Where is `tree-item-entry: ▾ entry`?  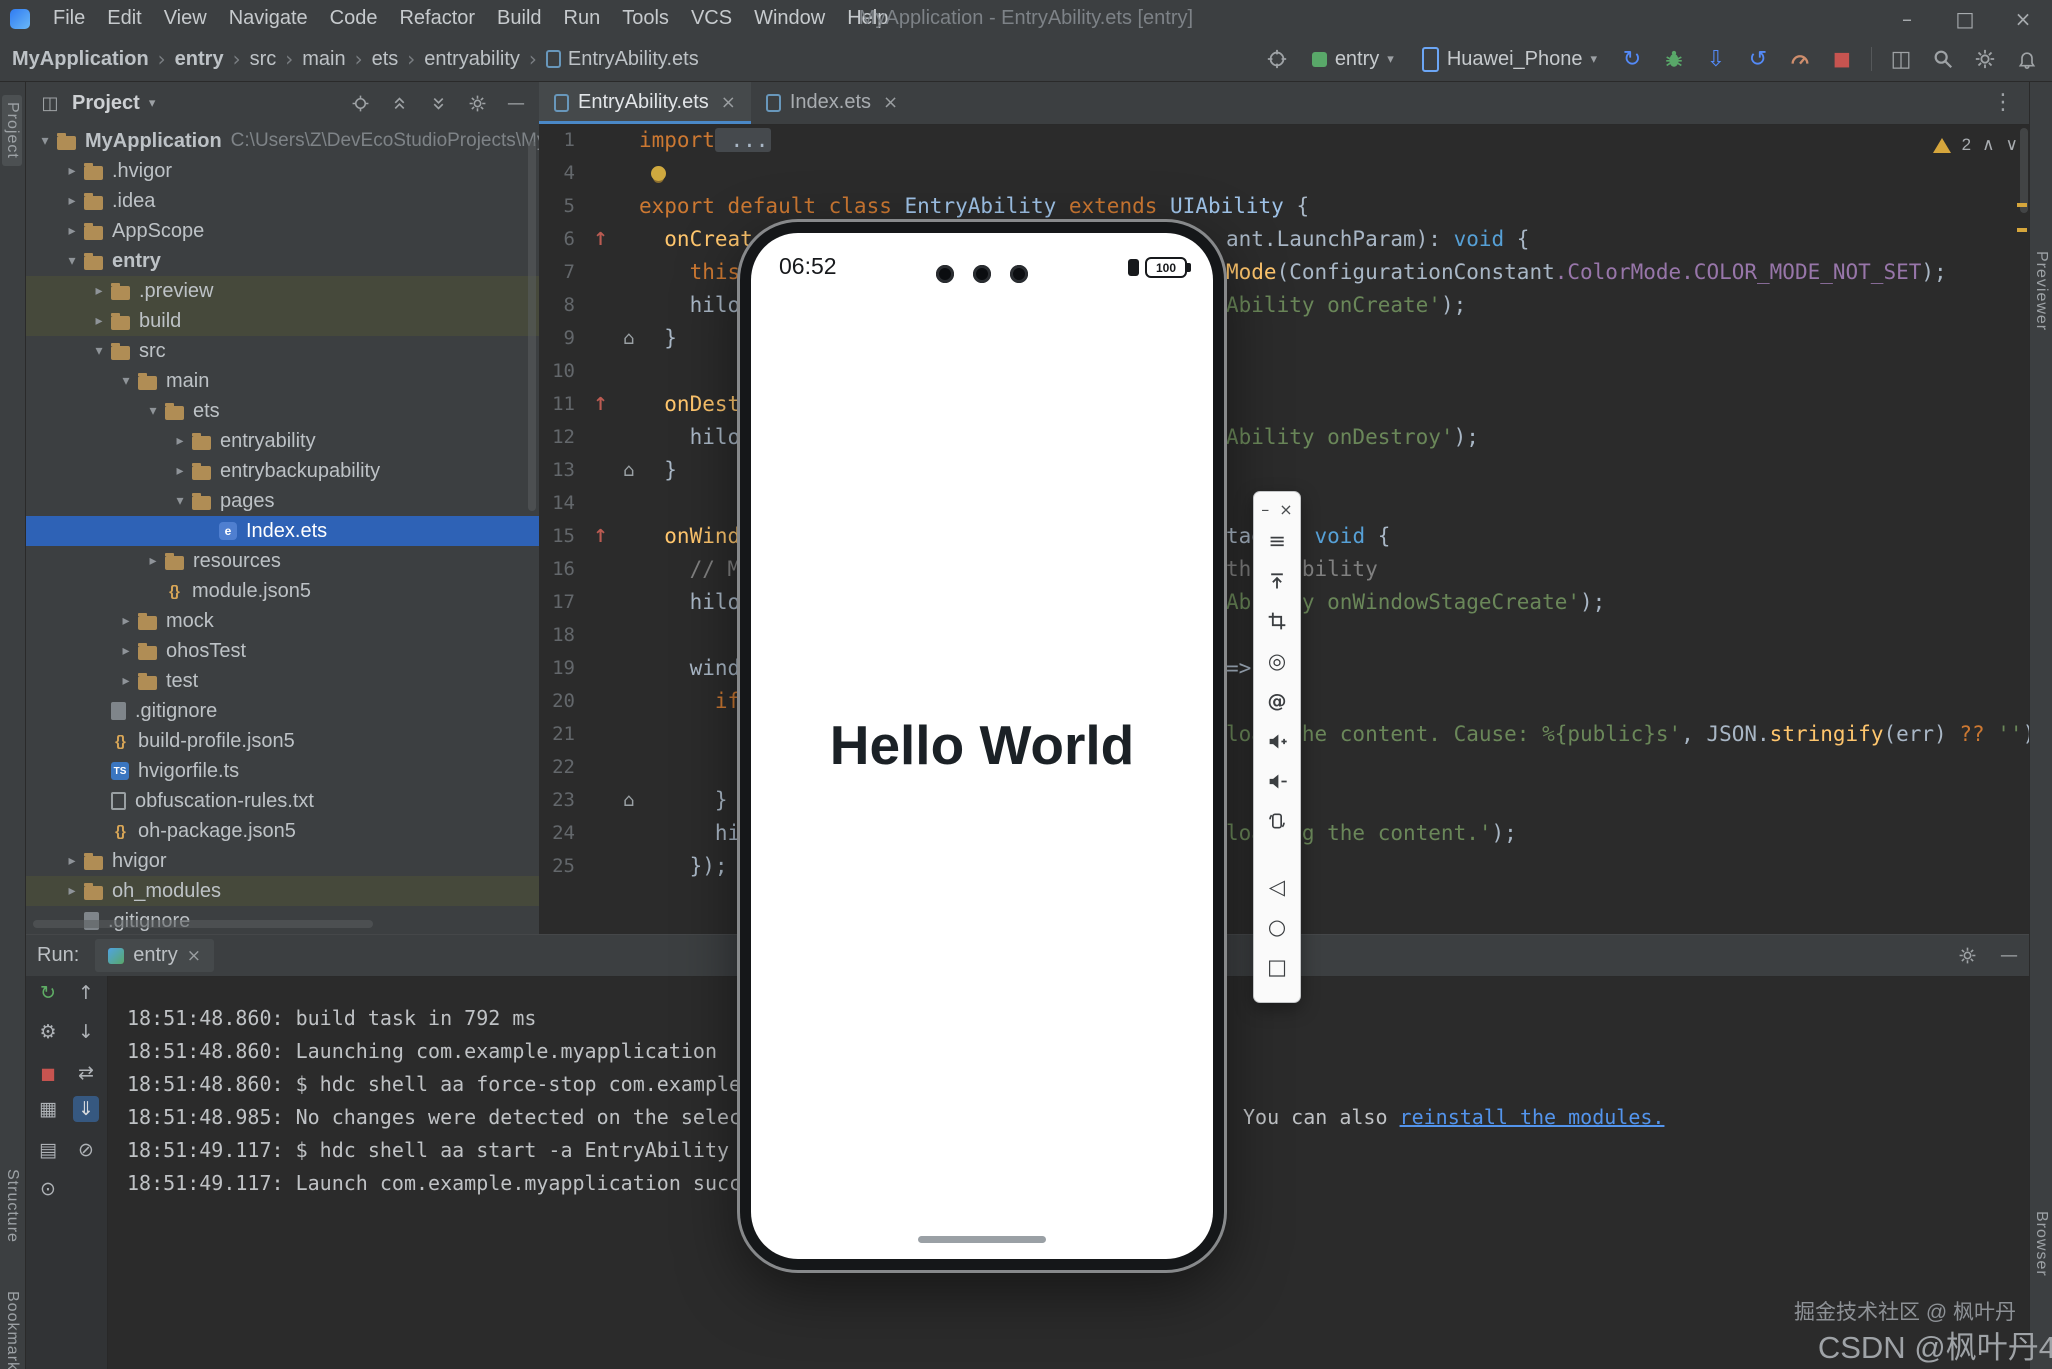 tree-item-entry: ▾ entry is located at coordinates (282, 261).